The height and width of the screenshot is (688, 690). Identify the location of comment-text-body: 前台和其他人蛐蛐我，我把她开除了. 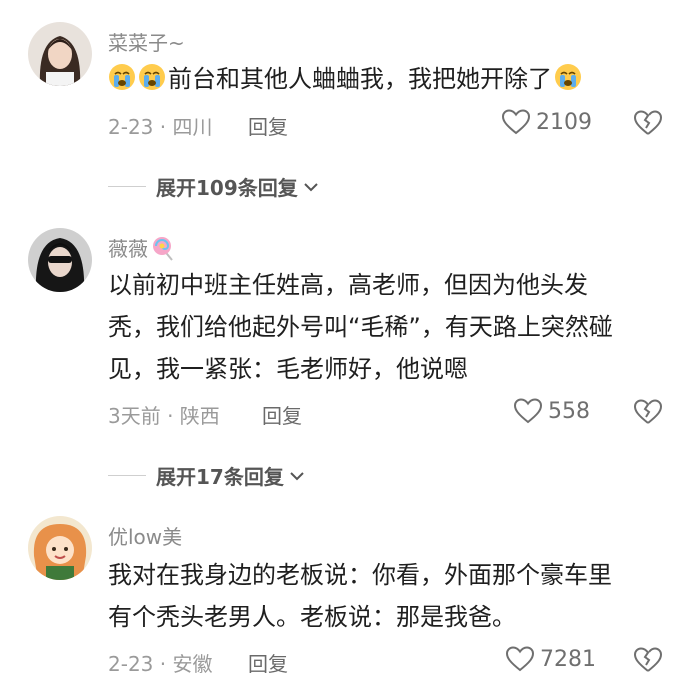
(360, 79).